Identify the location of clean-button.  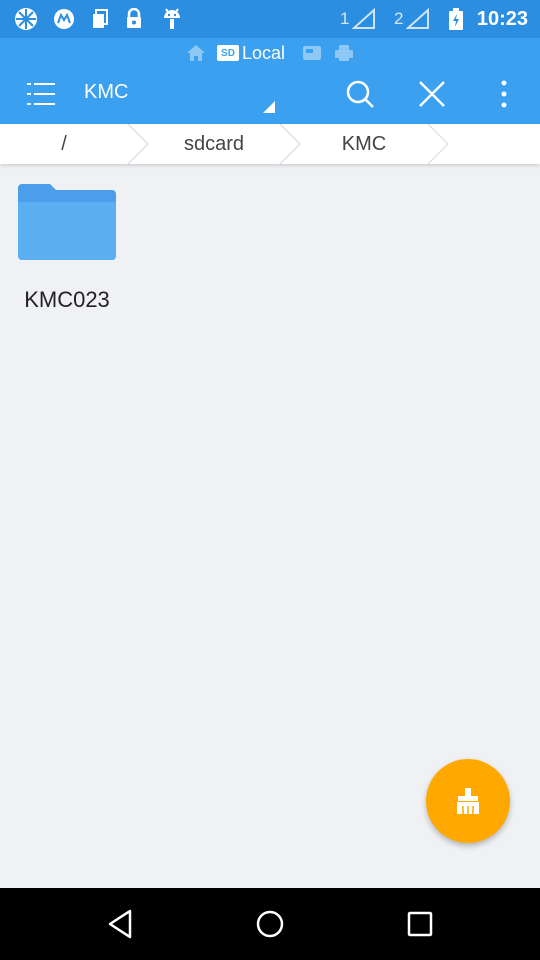
(468, 801).